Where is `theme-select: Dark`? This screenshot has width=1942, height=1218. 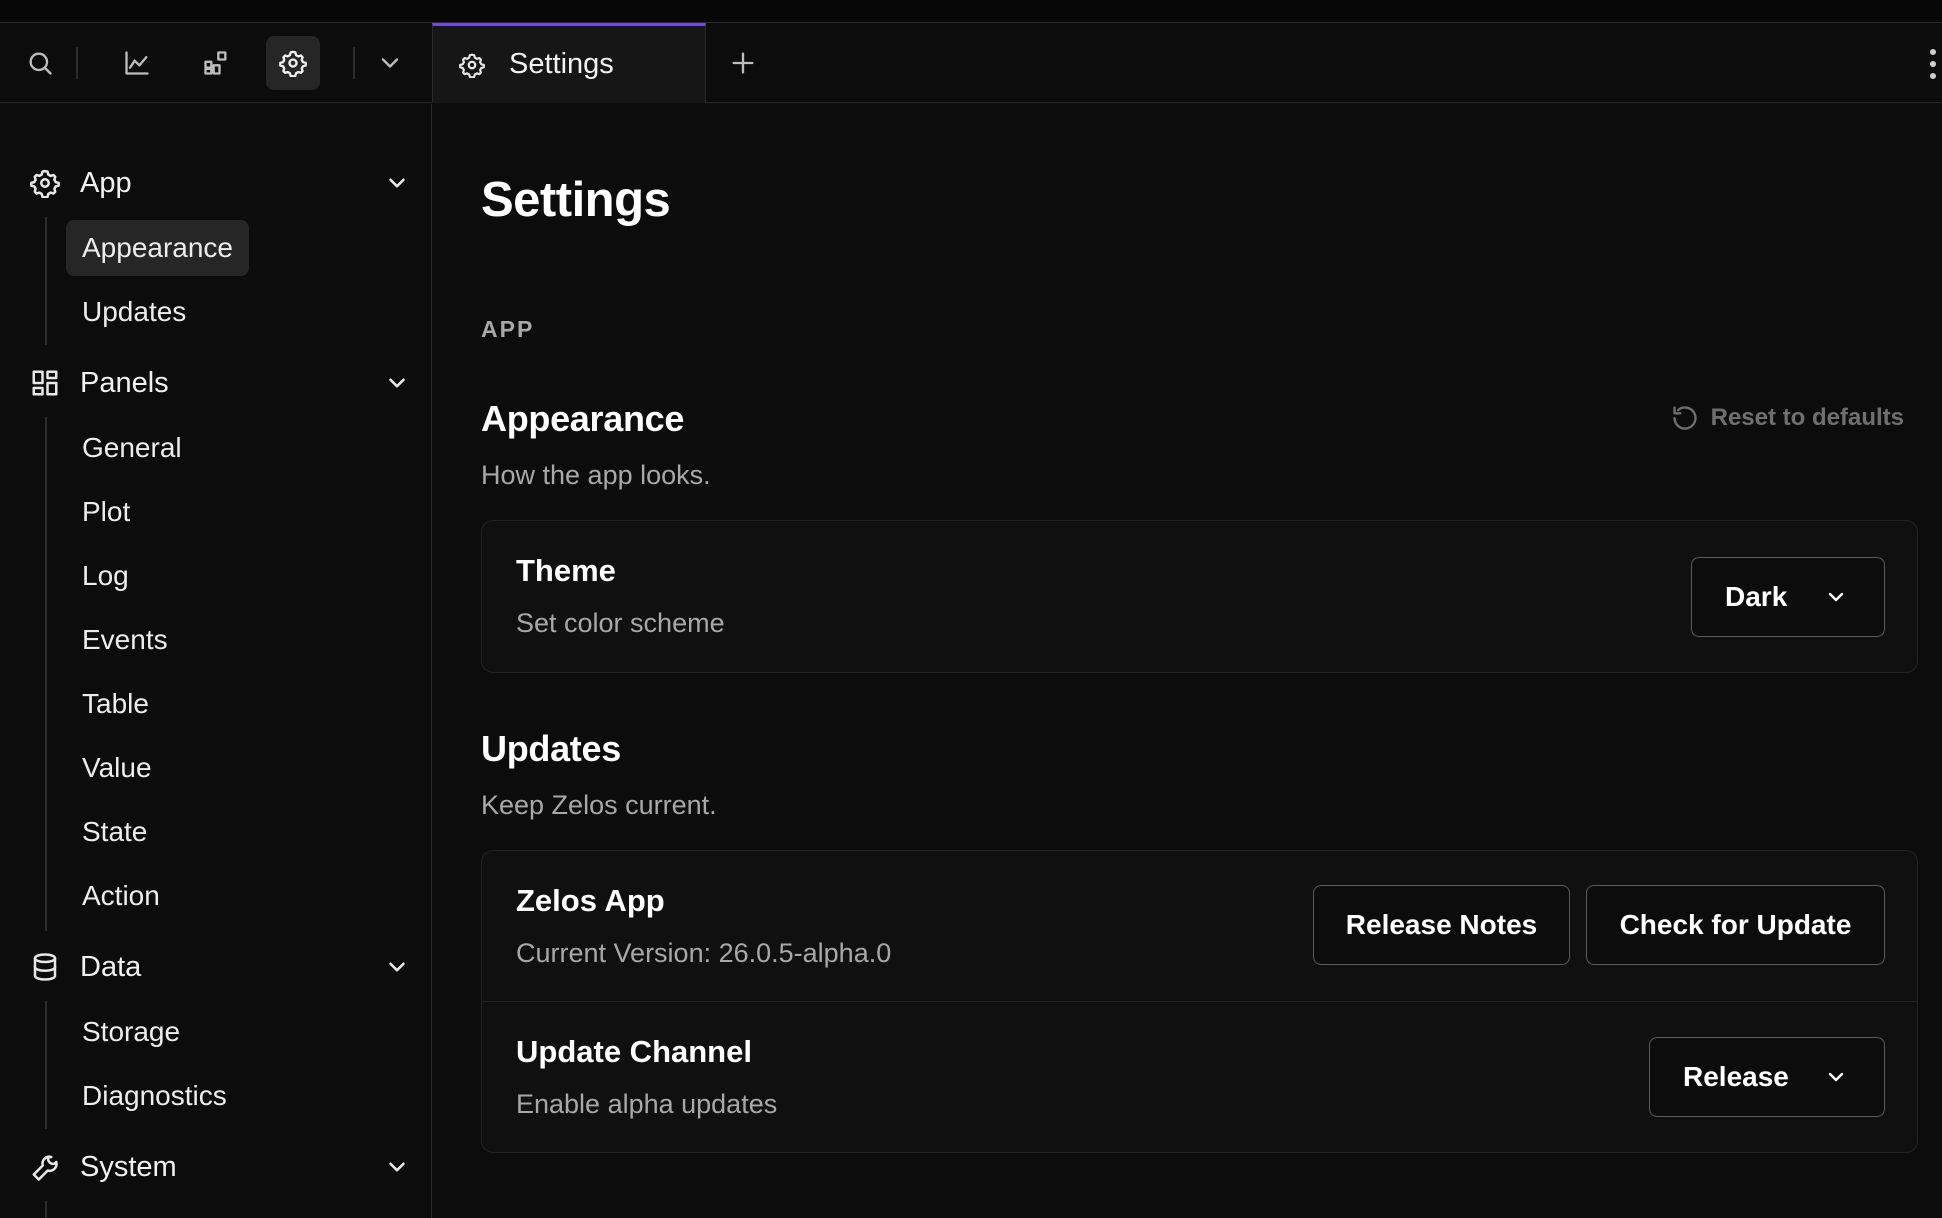
theme-select: Dark is located at coordinates (1788, 597).